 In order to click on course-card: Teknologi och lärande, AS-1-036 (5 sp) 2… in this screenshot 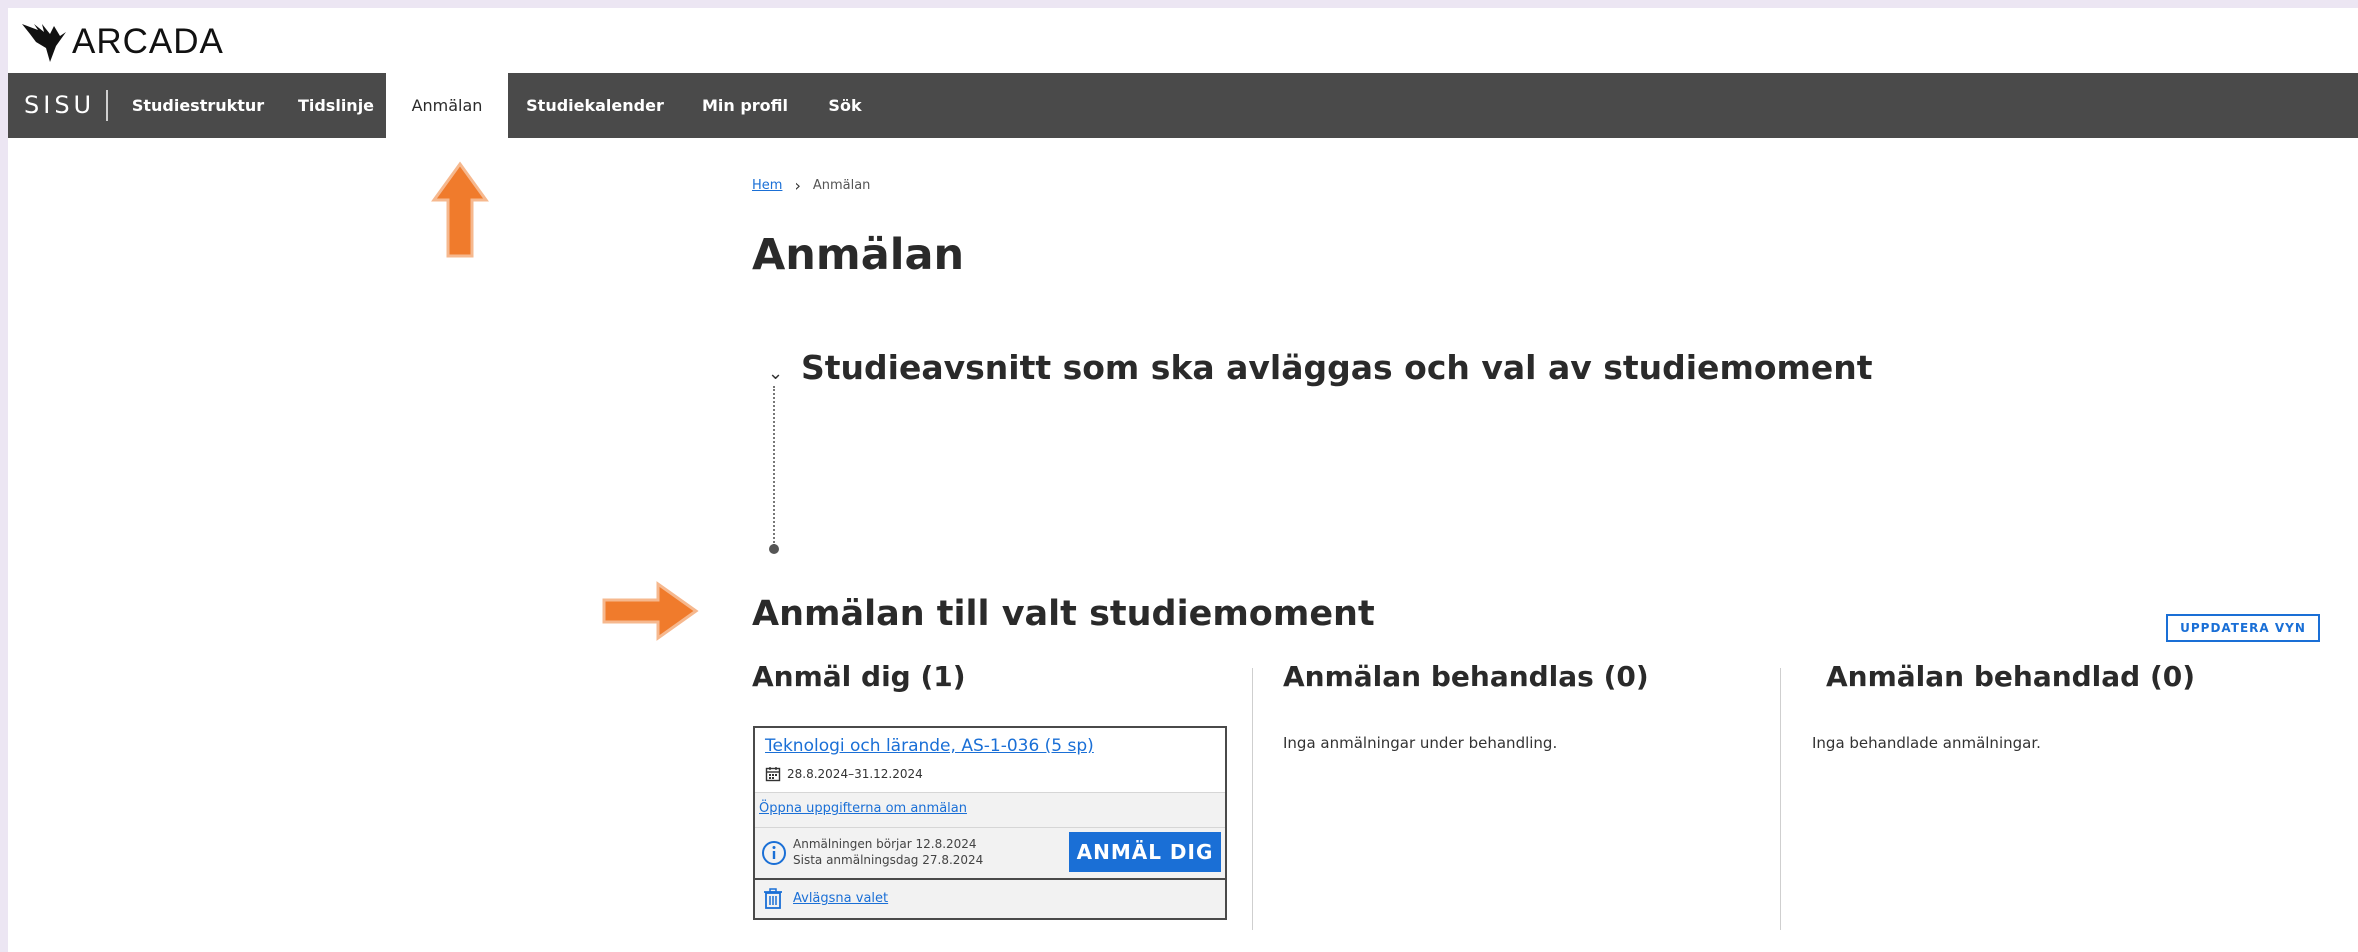, I will do `click(990, 823)`.